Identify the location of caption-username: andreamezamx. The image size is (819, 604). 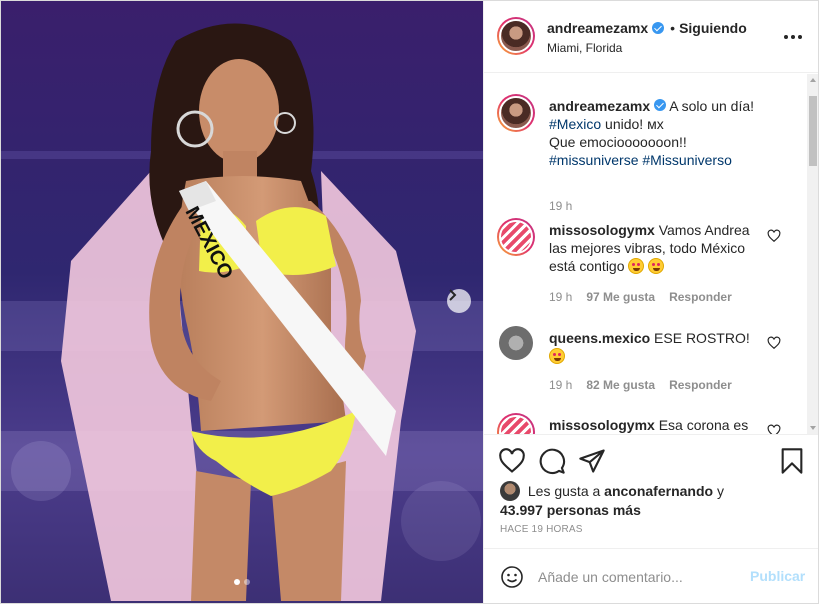
(599, 106).